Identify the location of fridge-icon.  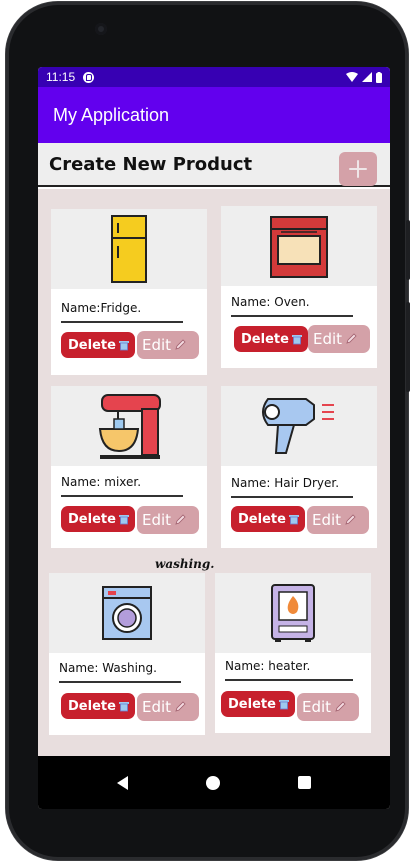
(129, 249).